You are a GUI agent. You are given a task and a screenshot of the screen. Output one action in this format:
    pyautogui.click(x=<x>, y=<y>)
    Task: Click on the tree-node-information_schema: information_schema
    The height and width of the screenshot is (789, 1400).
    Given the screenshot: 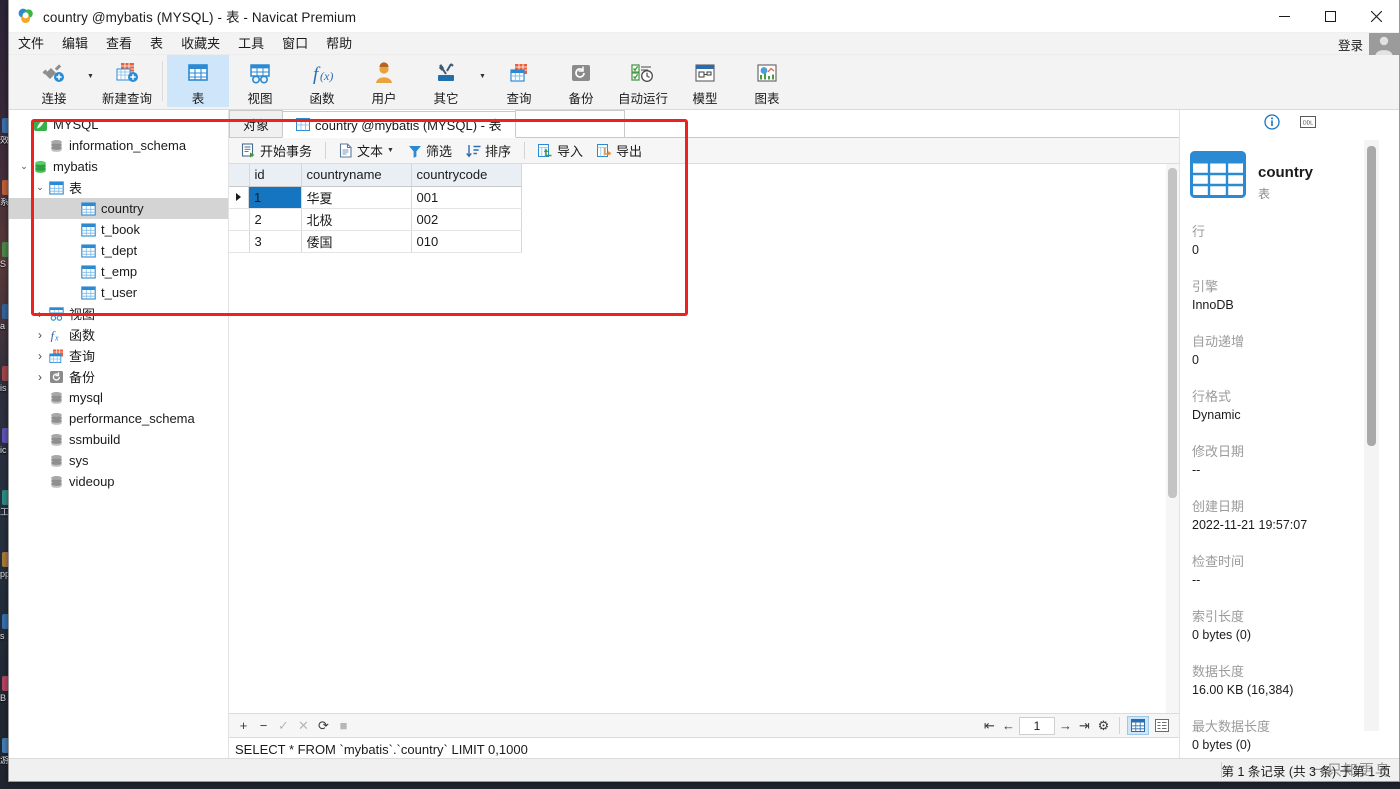 What is the action you would take?
    pyautogui.click(x=118, y=145)
    